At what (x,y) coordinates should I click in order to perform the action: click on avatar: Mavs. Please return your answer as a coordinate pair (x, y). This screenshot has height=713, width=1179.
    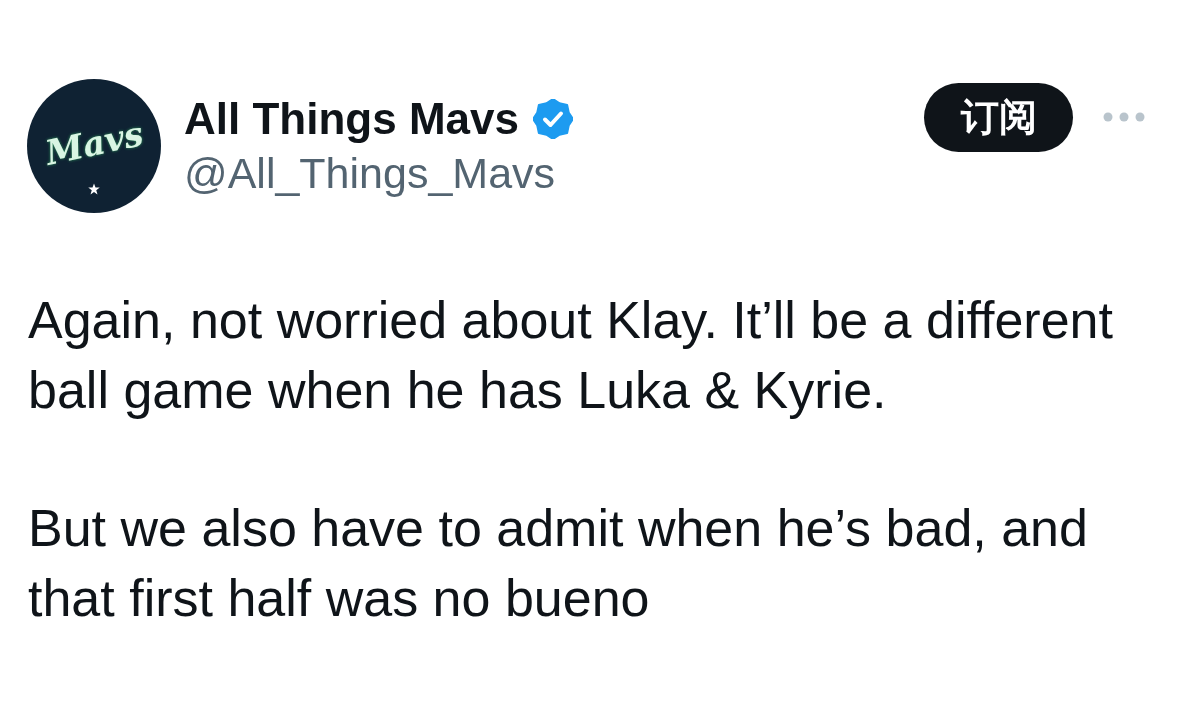
    Looking at the image, I should click on (94, 146).